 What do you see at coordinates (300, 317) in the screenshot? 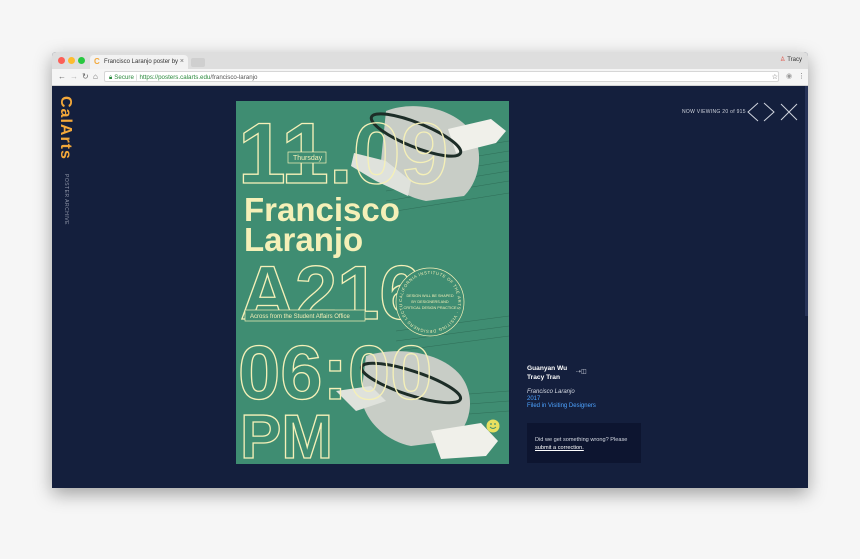
I see `poster-location: Across from the Student Affairs Office` at bounding box center [300, 317].